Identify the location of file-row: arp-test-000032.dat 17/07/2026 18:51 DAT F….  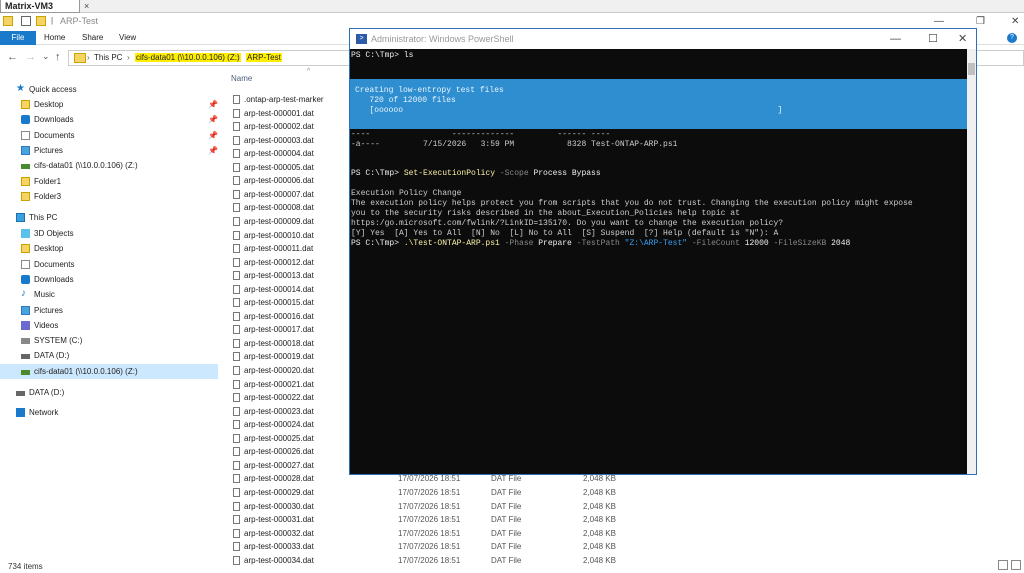
(623, 533).